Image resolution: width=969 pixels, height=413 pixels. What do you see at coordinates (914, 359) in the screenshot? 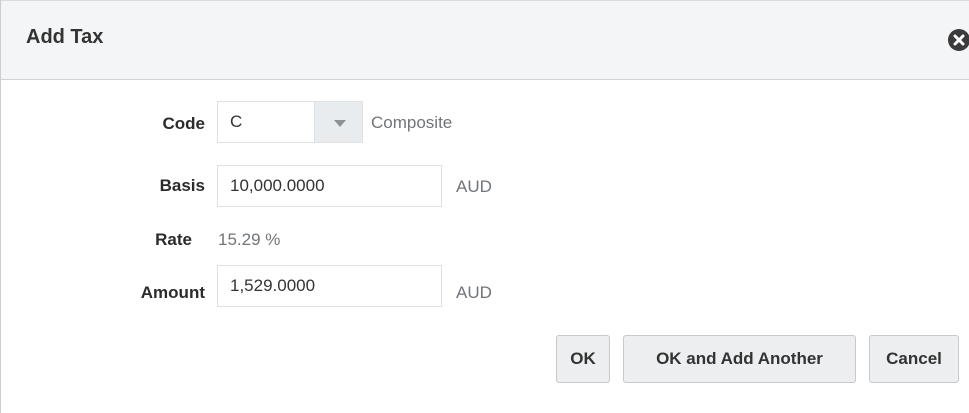
I see `cancel-button: Cancel` at bounding box center [914, 359].